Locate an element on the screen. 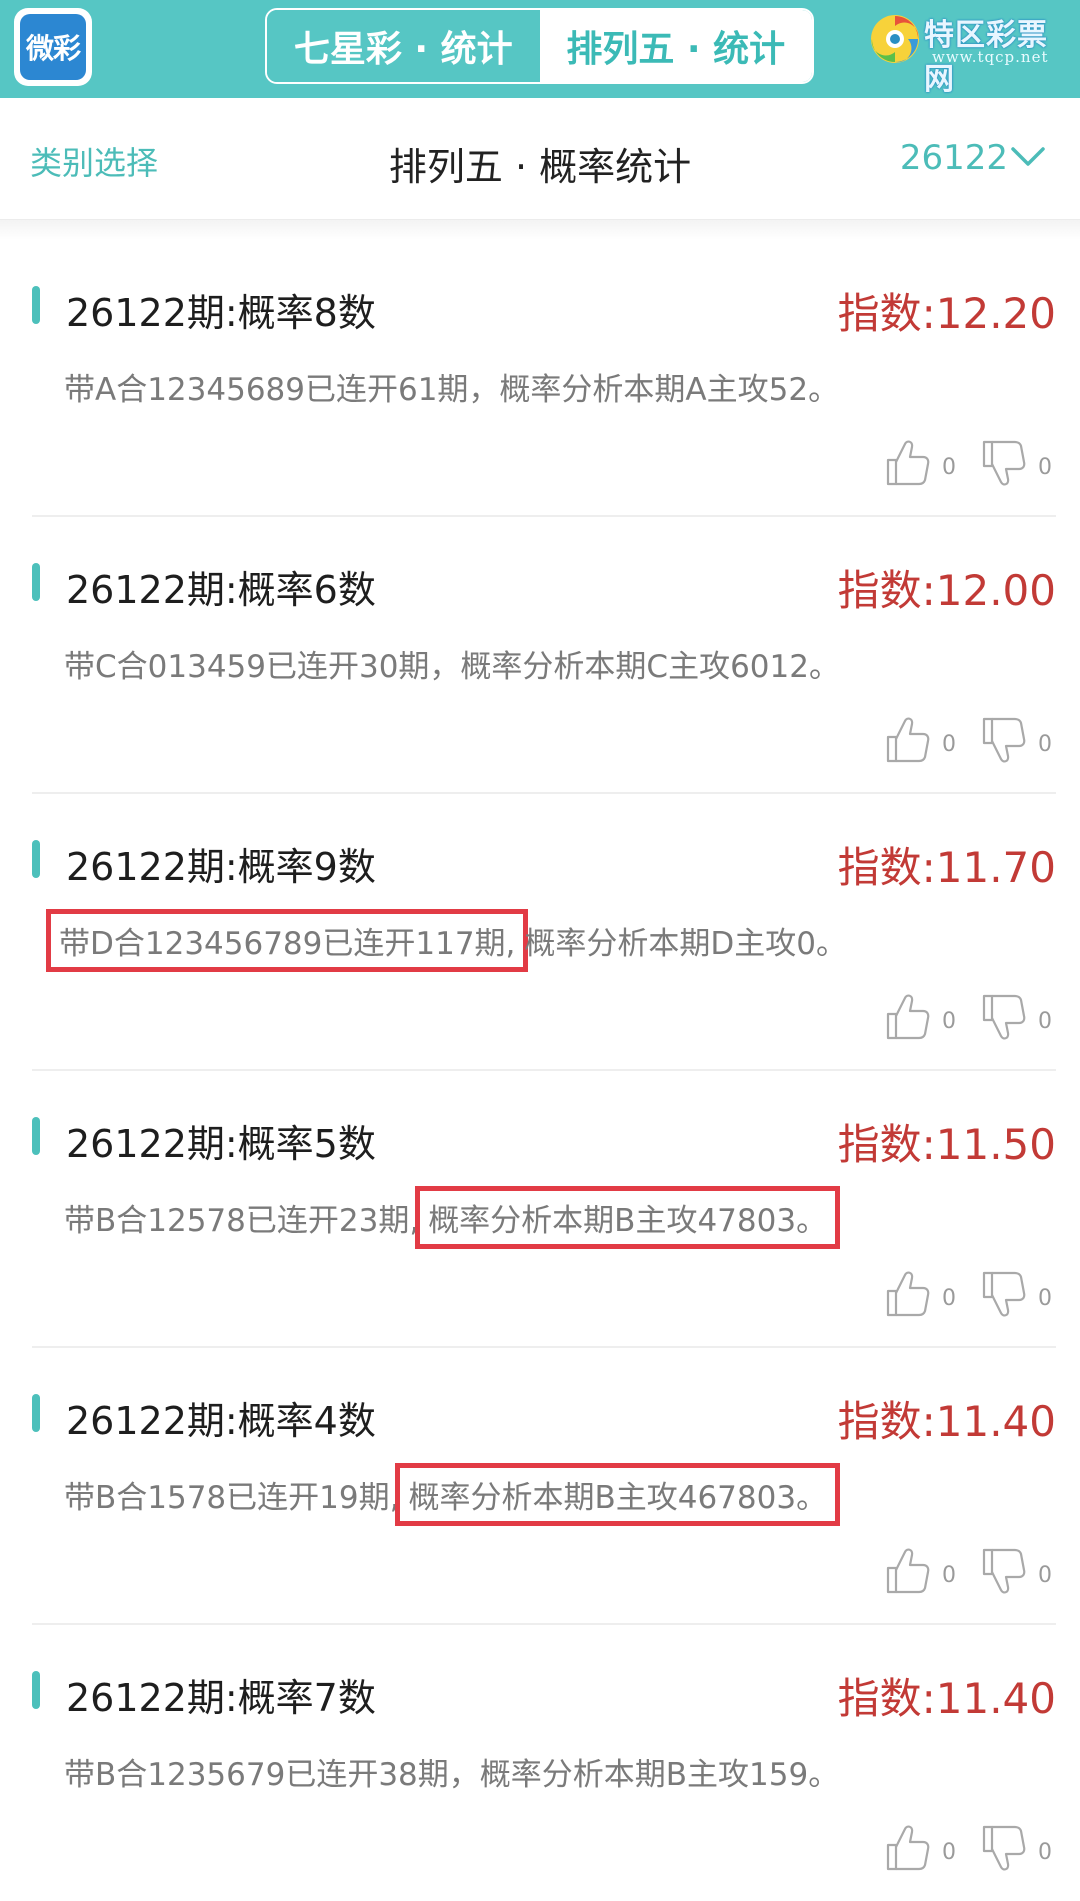 This screenshot has width=1080, height=1901. tab-pailie5-stats: 排列五 · 统计 is located at coordinates (675, 46).